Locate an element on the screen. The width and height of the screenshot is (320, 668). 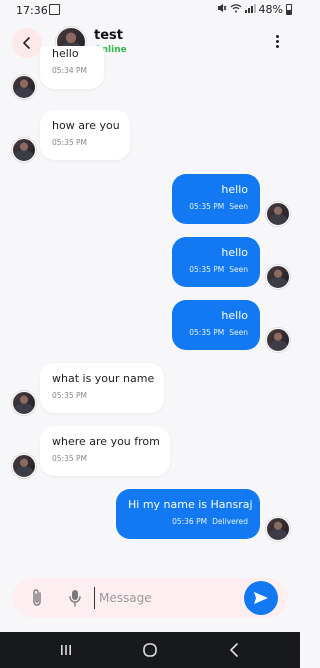
message-incoming: where are you from 05:35 PM is located at coordinates (105, 451).